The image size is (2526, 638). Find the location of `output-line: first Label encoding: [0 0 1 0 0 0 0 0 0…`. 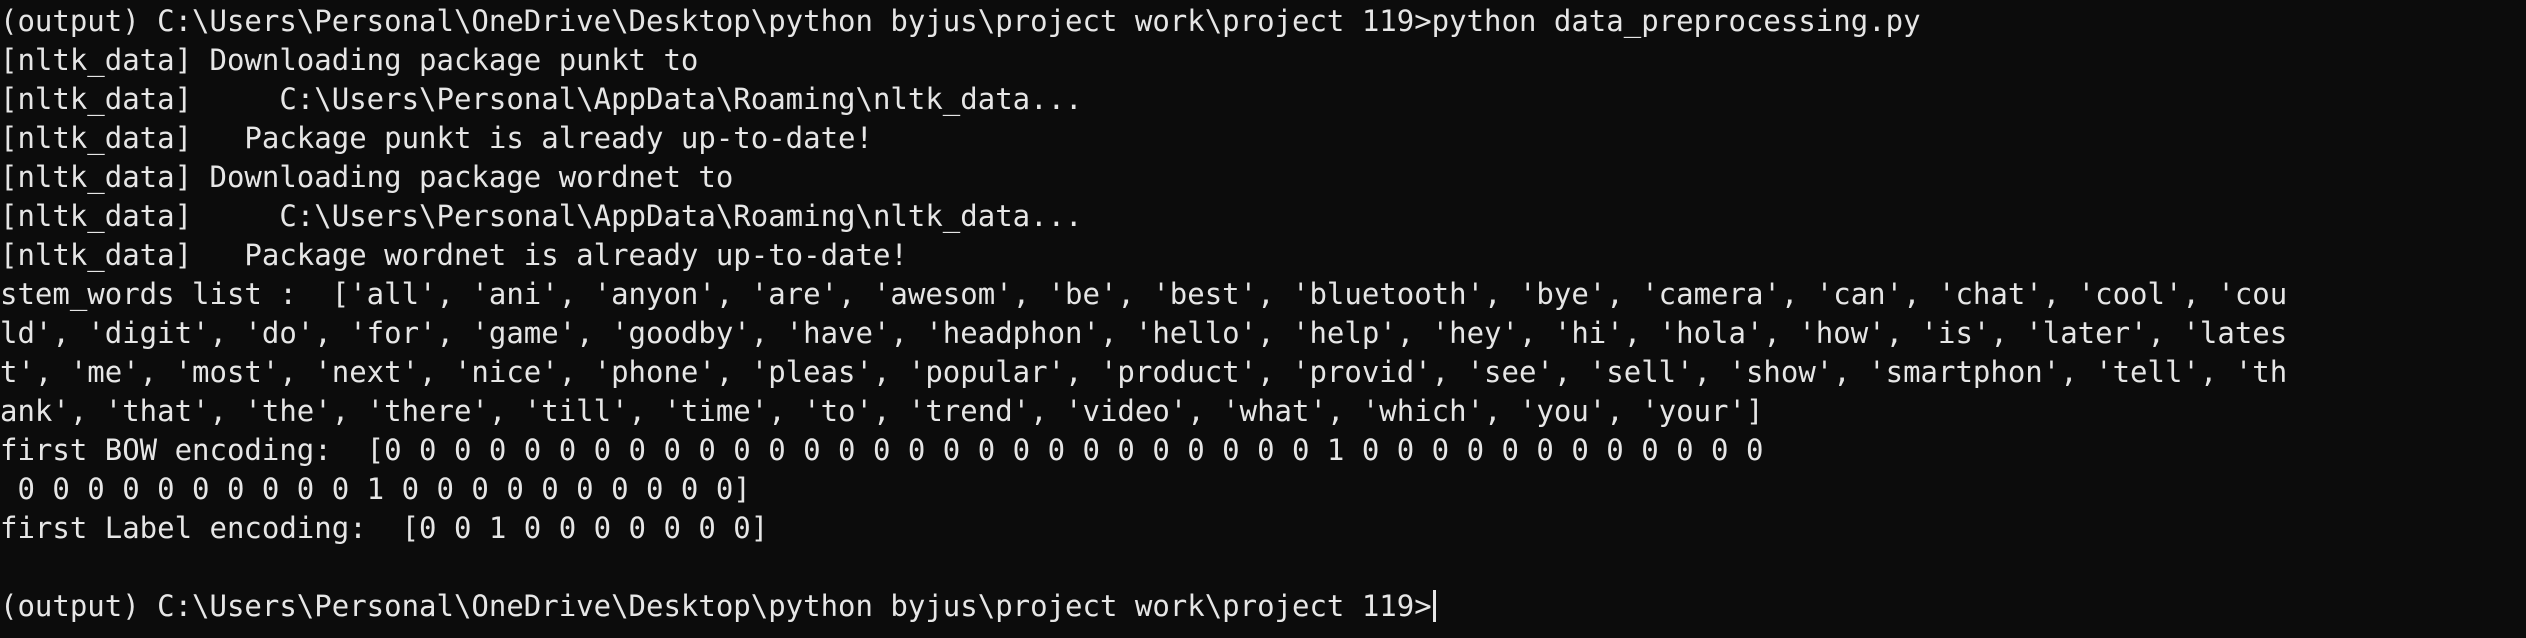

output-line: first Label encoding: [0 0 1 0 0 0 0 0 0… is located at coordinates (384, 528).